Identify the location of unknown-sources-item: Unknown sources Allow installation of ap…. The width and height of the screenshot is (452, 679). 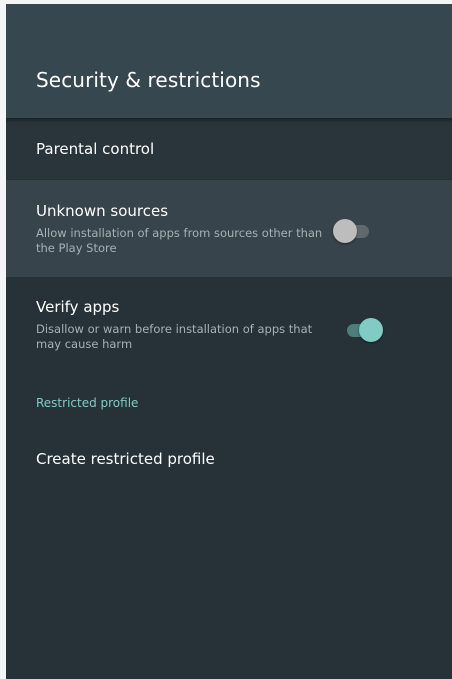
(229, 228).